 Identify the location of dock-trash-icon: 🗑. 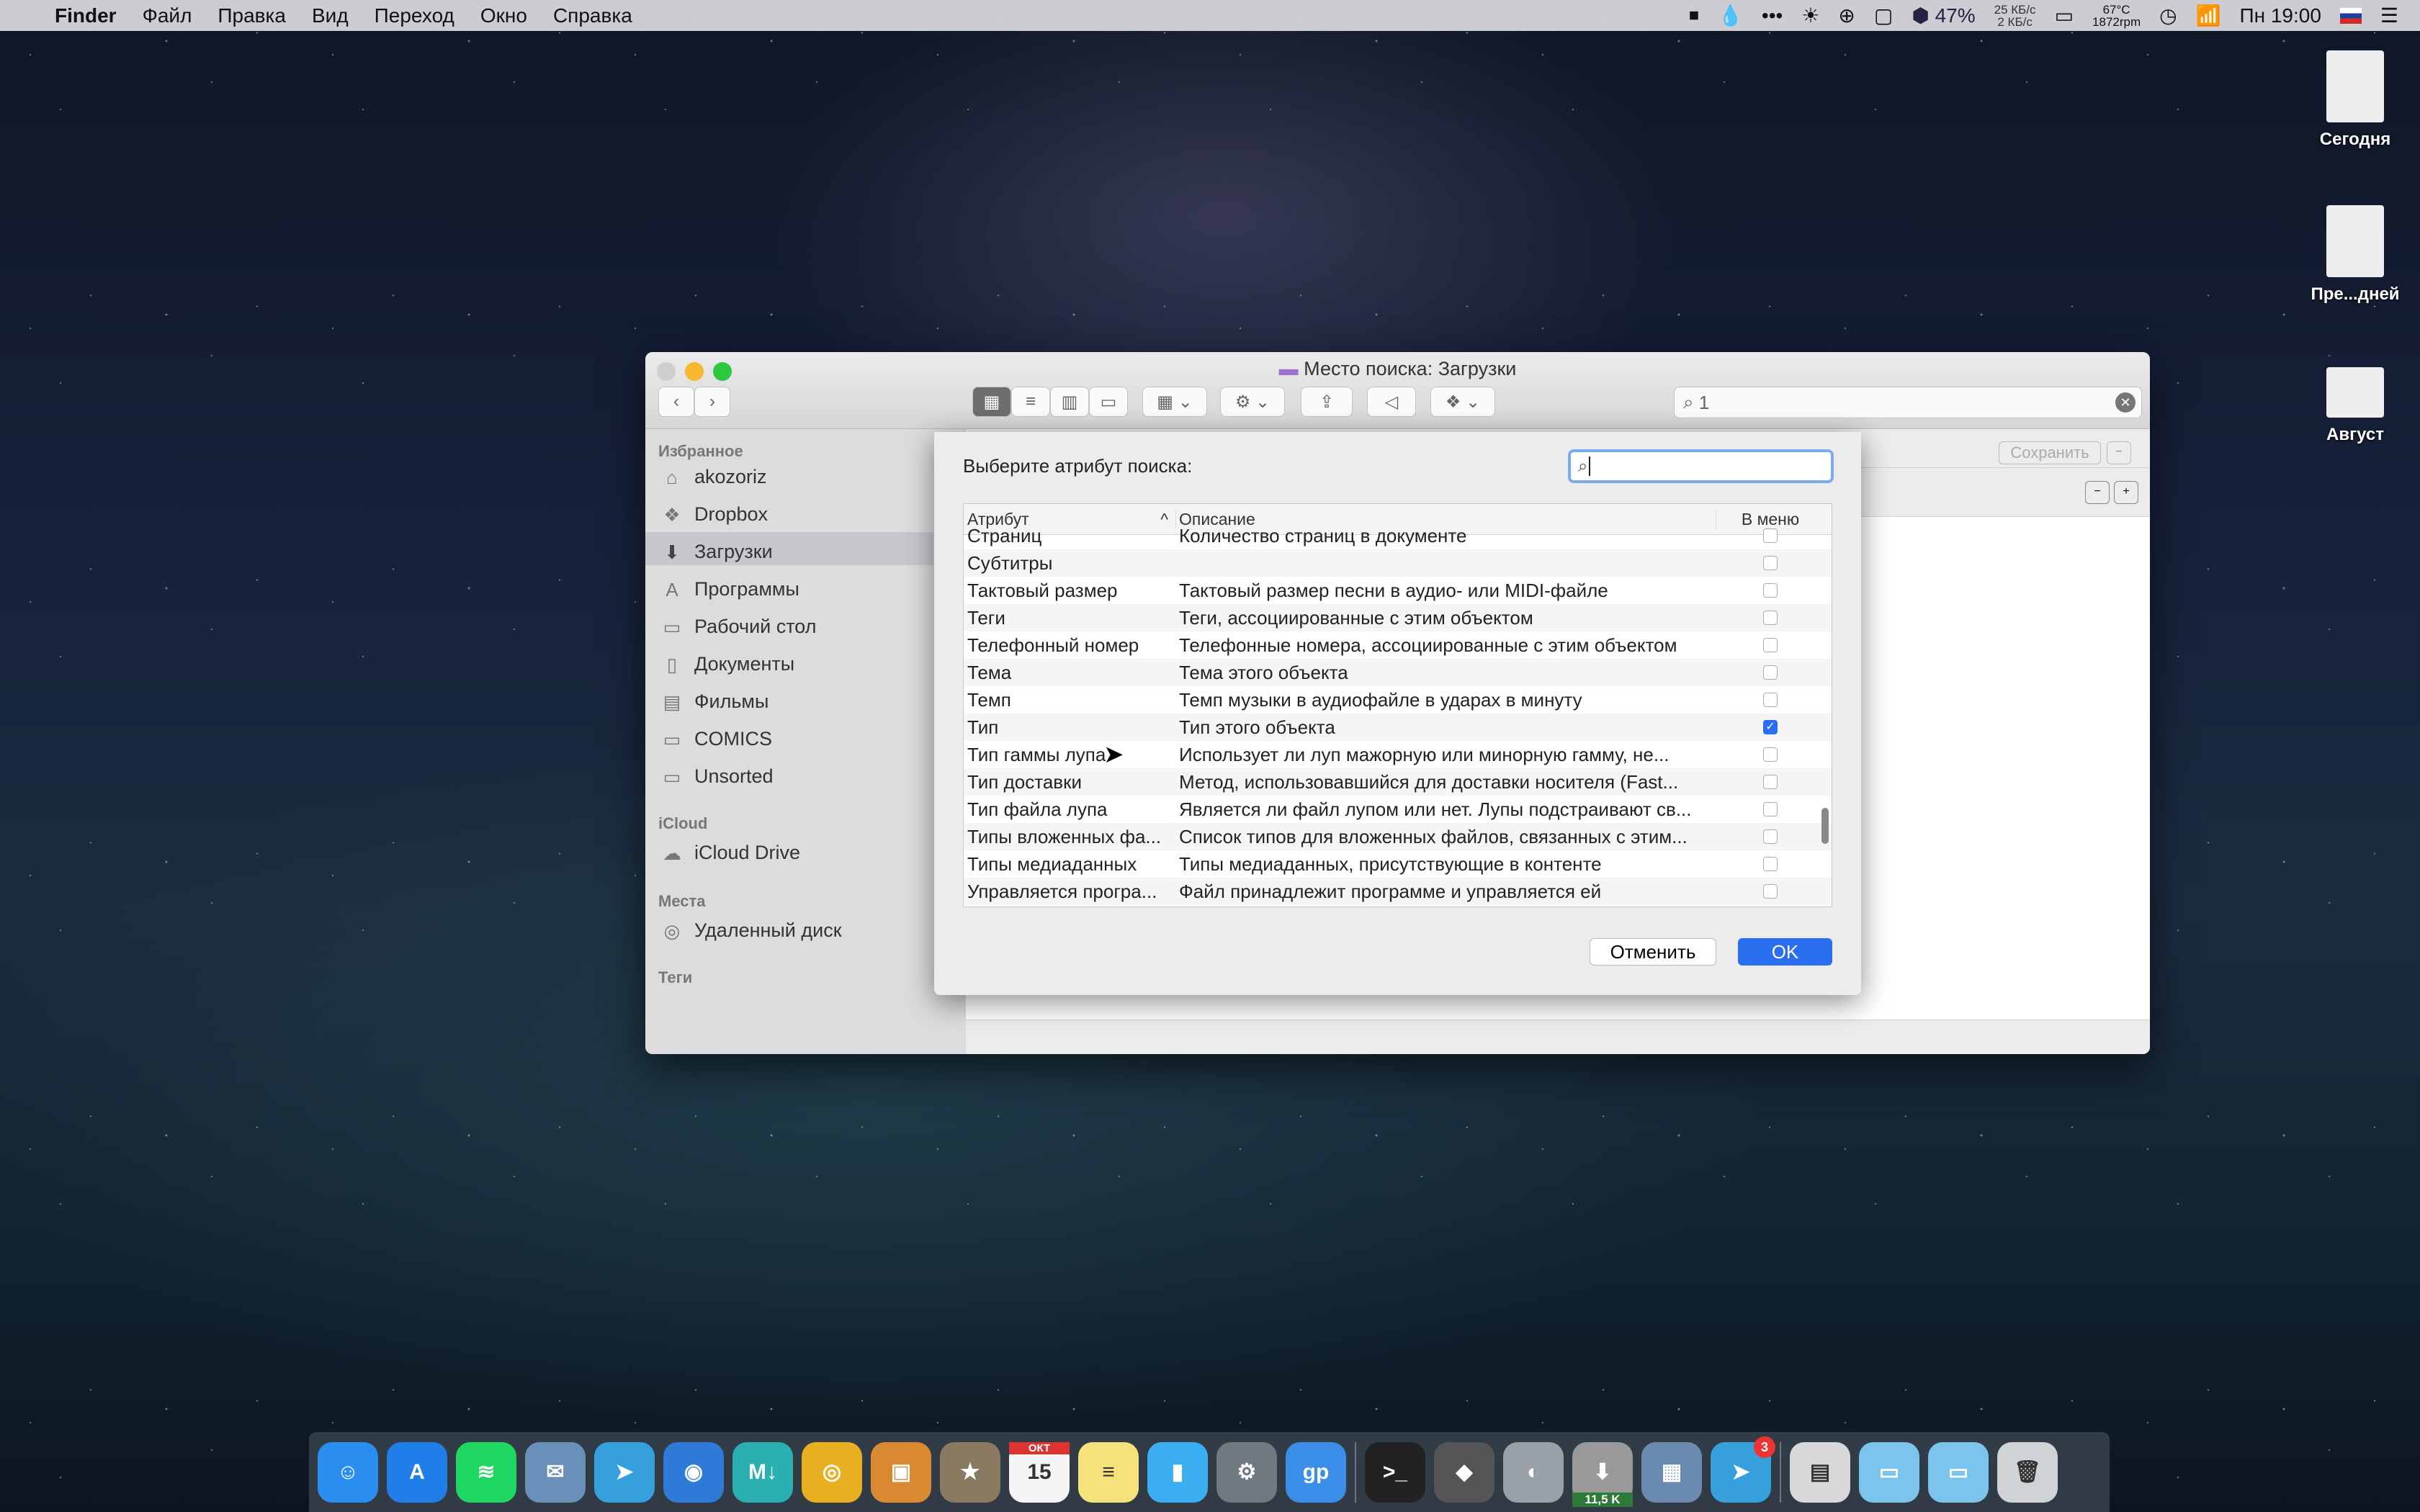
(2027, 1472).